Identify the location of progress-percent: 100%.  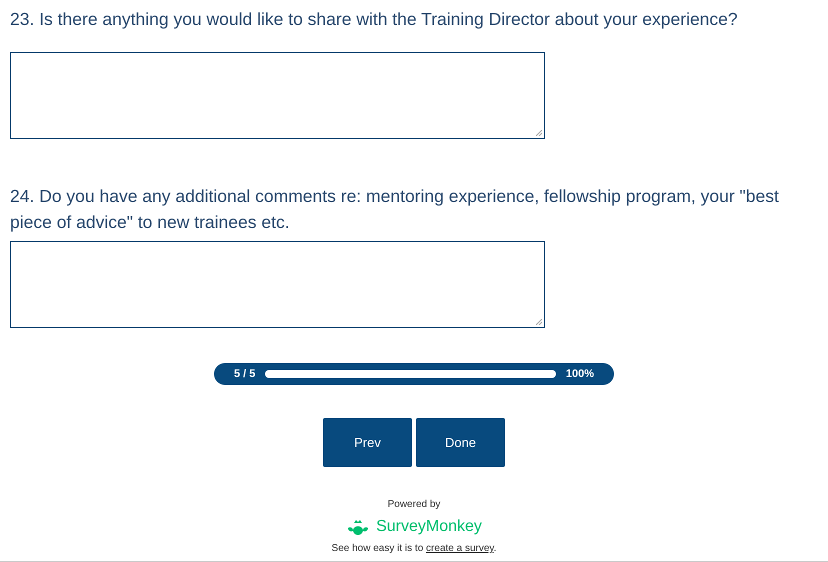
(580, 374).